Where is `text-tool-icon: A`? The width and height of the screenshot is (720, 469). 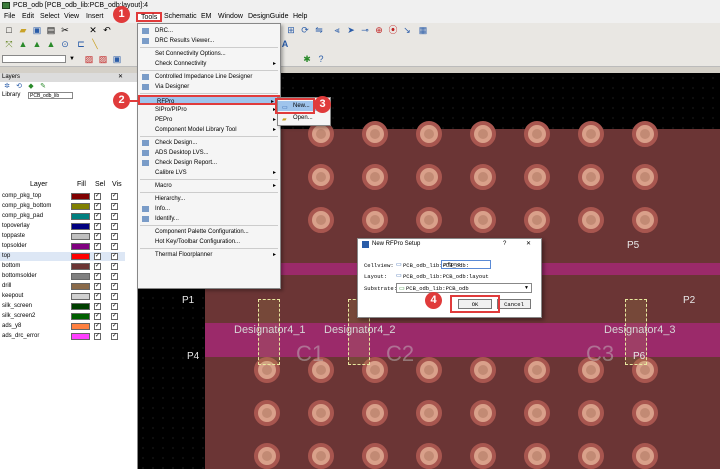
text-tool-icon: A is located at coordinates (285, 44).